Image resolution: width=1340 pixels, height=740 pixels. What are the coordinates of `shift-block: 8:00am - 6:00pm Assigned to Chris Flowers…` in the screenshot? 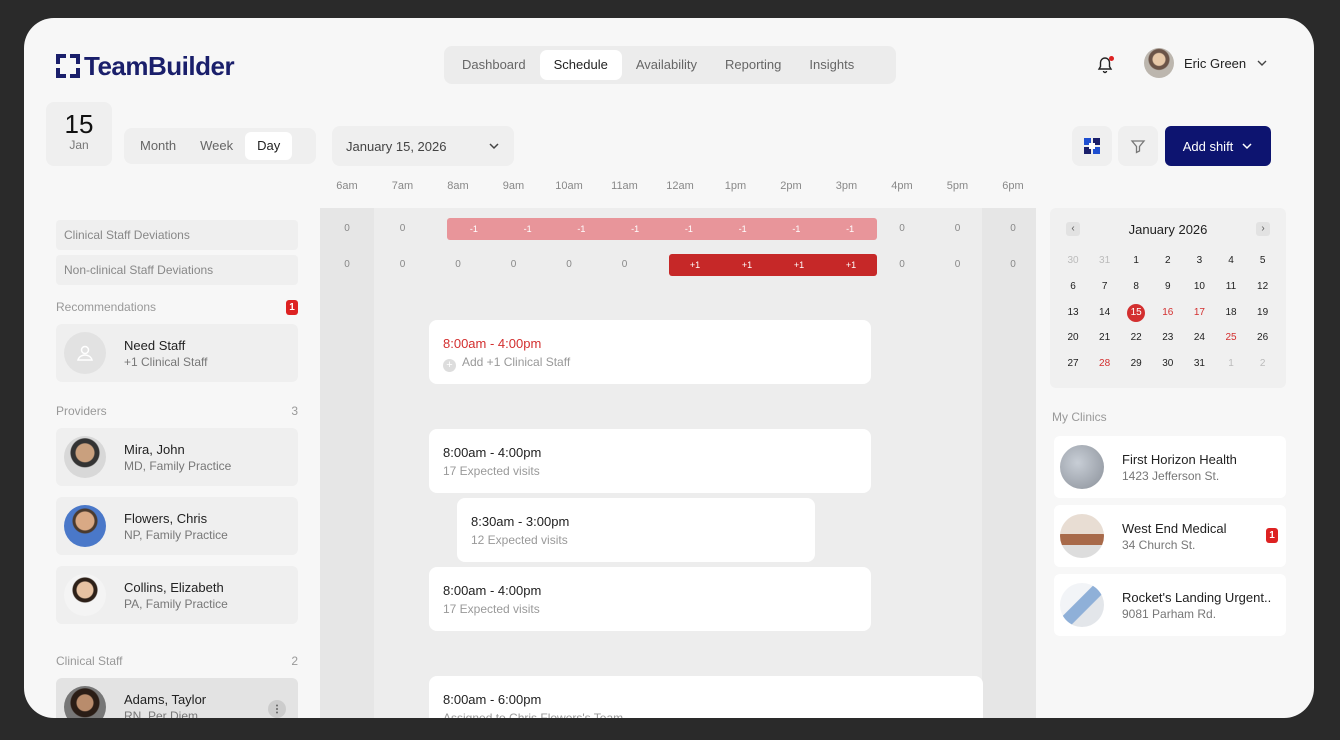 It's located at (706, 697).